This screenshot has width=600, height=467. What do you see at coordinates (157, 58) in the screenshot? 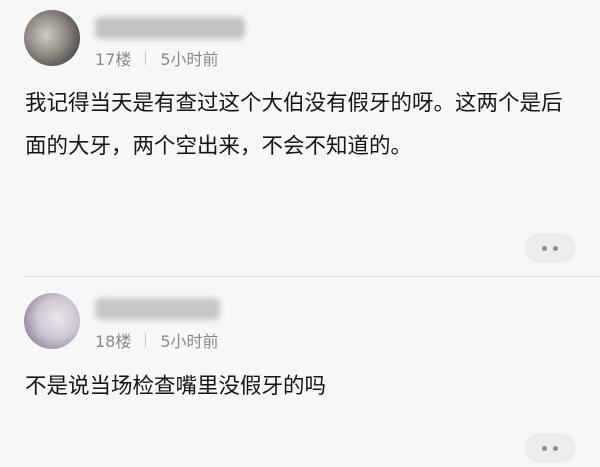
I see `comment-meta: 17楼 5小时前` at bounding box center [157, 58].